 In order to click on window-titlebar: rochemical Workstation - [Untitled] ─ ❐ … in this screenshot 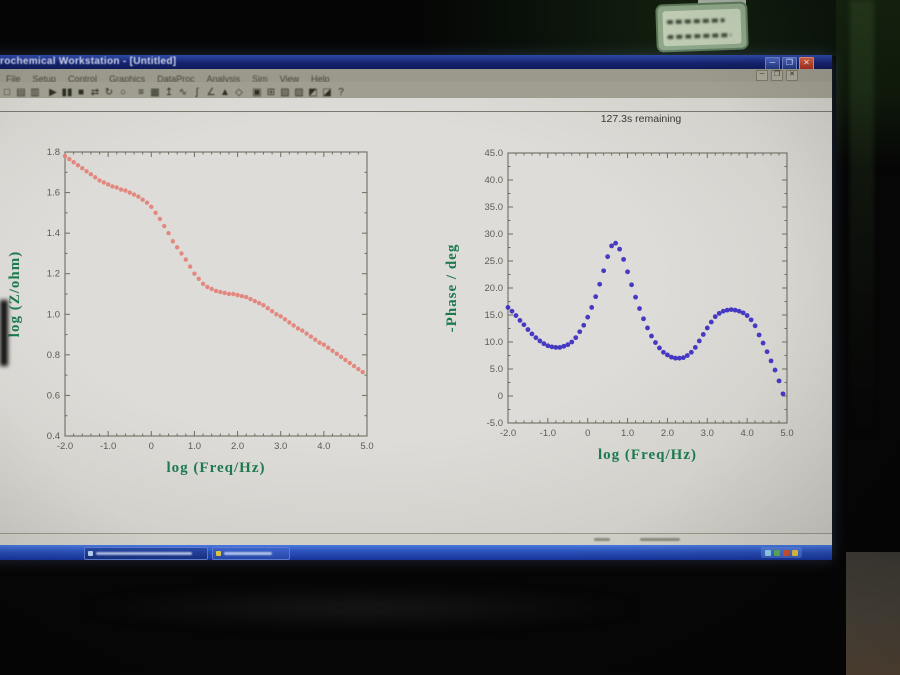, I will do `click(416, 62)`.